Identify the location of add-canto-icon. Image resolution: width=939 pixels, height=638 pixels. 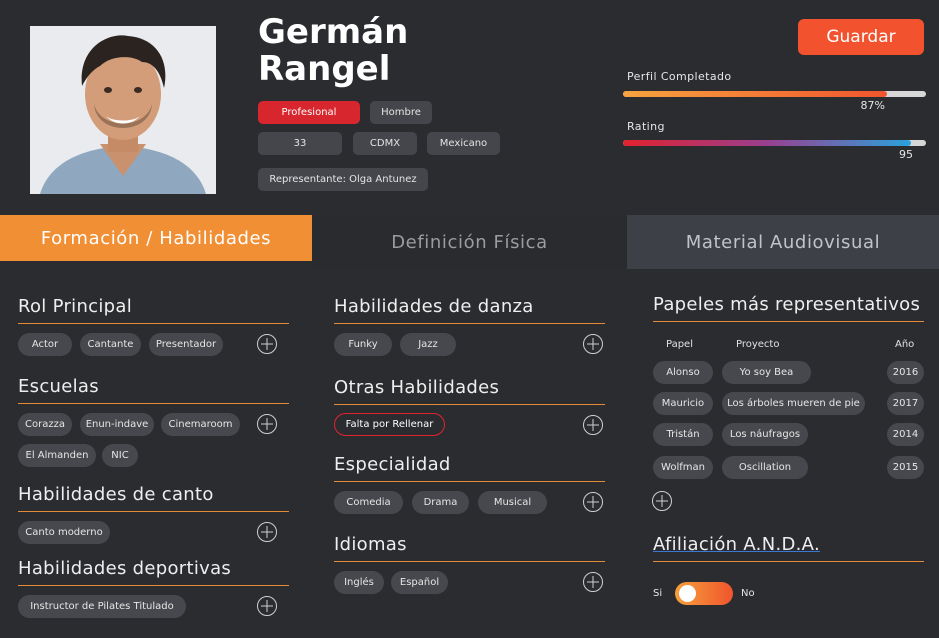
(267, 532).